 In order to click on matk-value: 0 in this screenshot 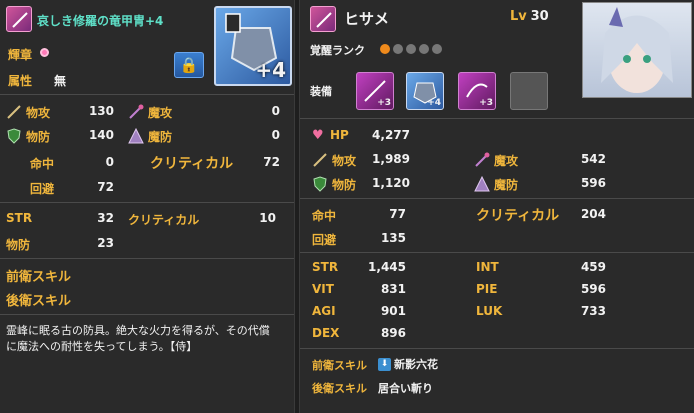, I will do `click(275, 111)`.